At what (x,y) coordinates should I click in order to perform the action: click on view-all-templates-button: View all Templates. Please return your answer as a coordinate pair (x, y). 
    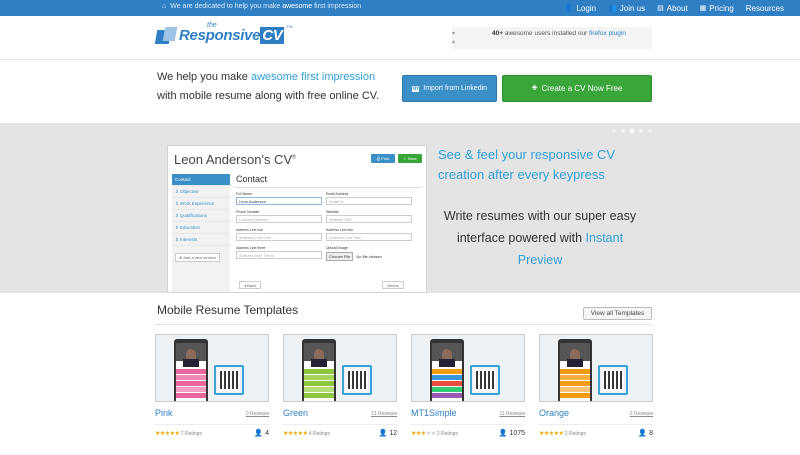
    Looking at the image, I should click on (617, 313).